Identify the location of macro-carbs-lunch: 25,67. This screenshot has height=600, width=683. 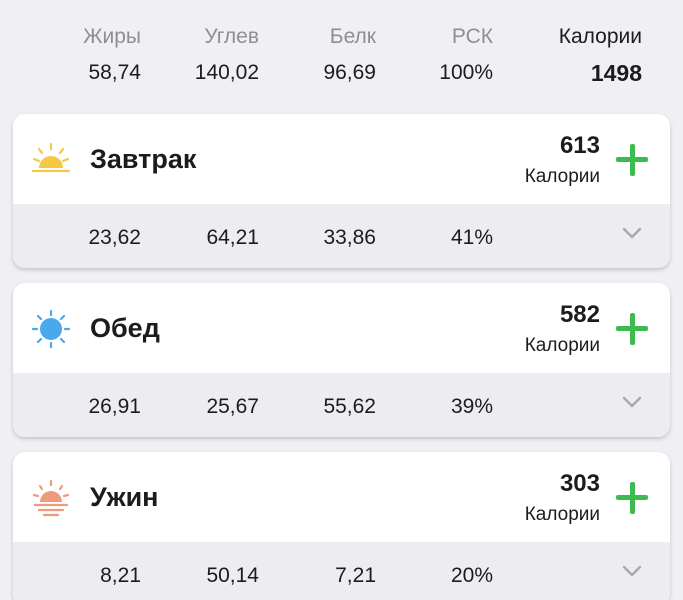
(232, 406).